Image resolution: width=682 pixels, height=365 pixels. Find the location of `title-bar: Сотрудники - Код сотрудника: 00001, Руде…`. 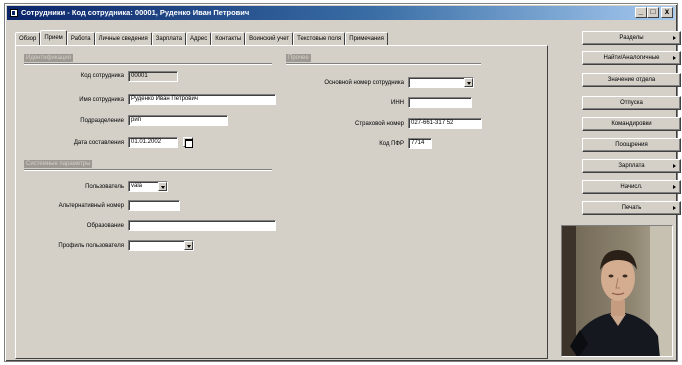

title-bar: Сотрудники - Код сотрудника: 00001, Руде… is located at coordinates (341, 13).